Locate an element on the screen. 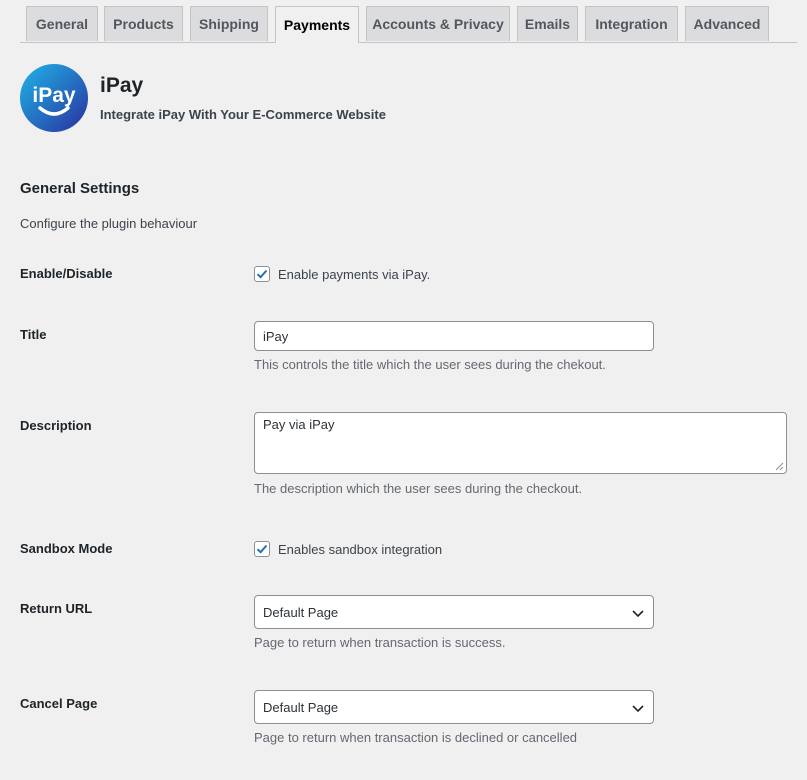 This screenshot has height=780, width=807. sandbox-checkbox is located at coordinates (262, 549).